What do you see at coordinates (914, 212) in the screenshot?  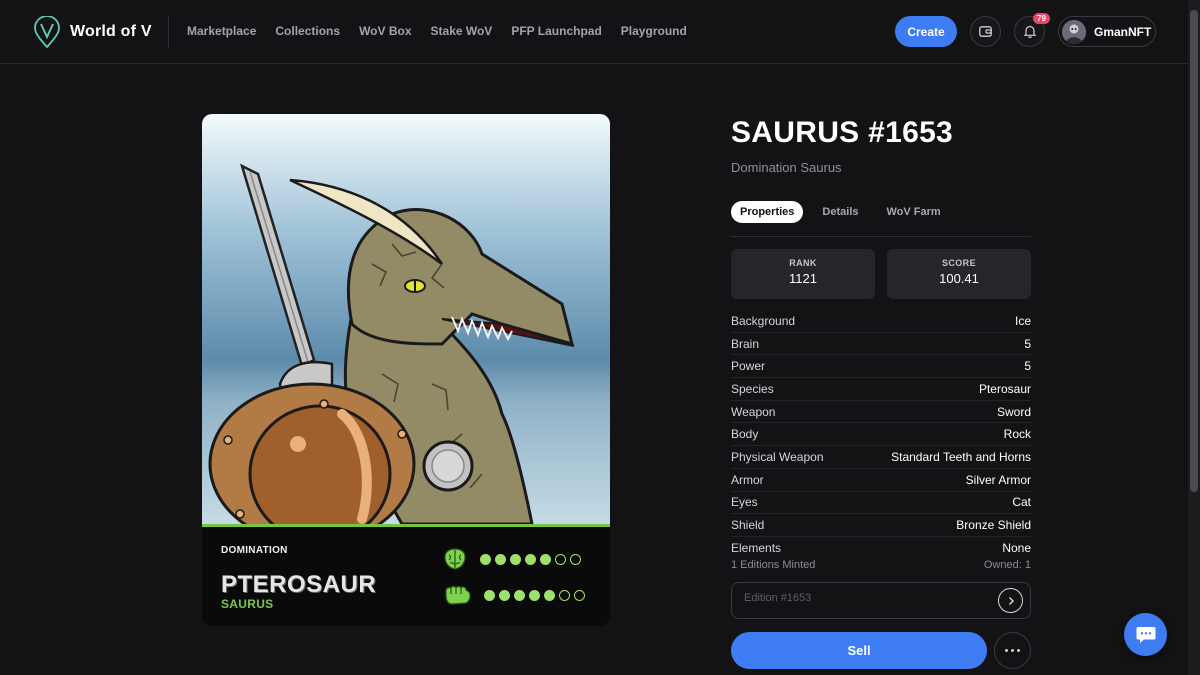 I see `tab-wov-farm: WoV Farm` at bounding box center [914, 212].